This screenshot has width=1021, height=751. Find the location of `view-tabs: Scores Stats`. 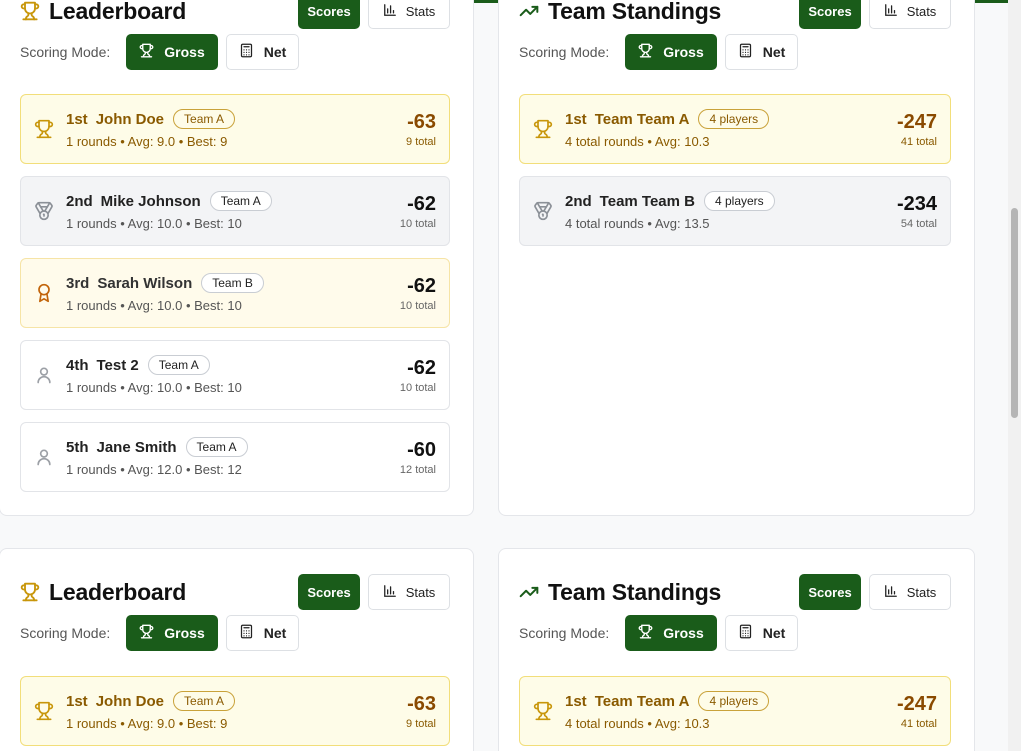

view-tabs: Scores Stats is located at coordinates (374, 14).